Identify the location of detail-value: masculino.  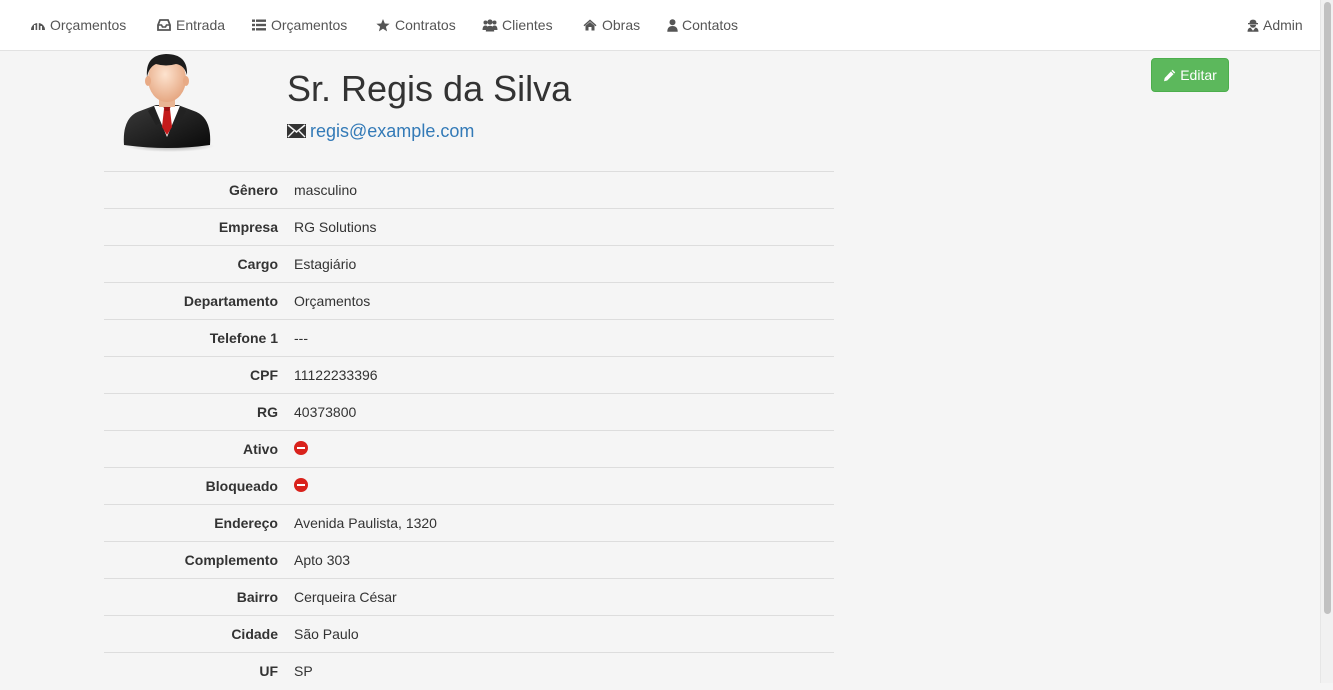
(326, 190).